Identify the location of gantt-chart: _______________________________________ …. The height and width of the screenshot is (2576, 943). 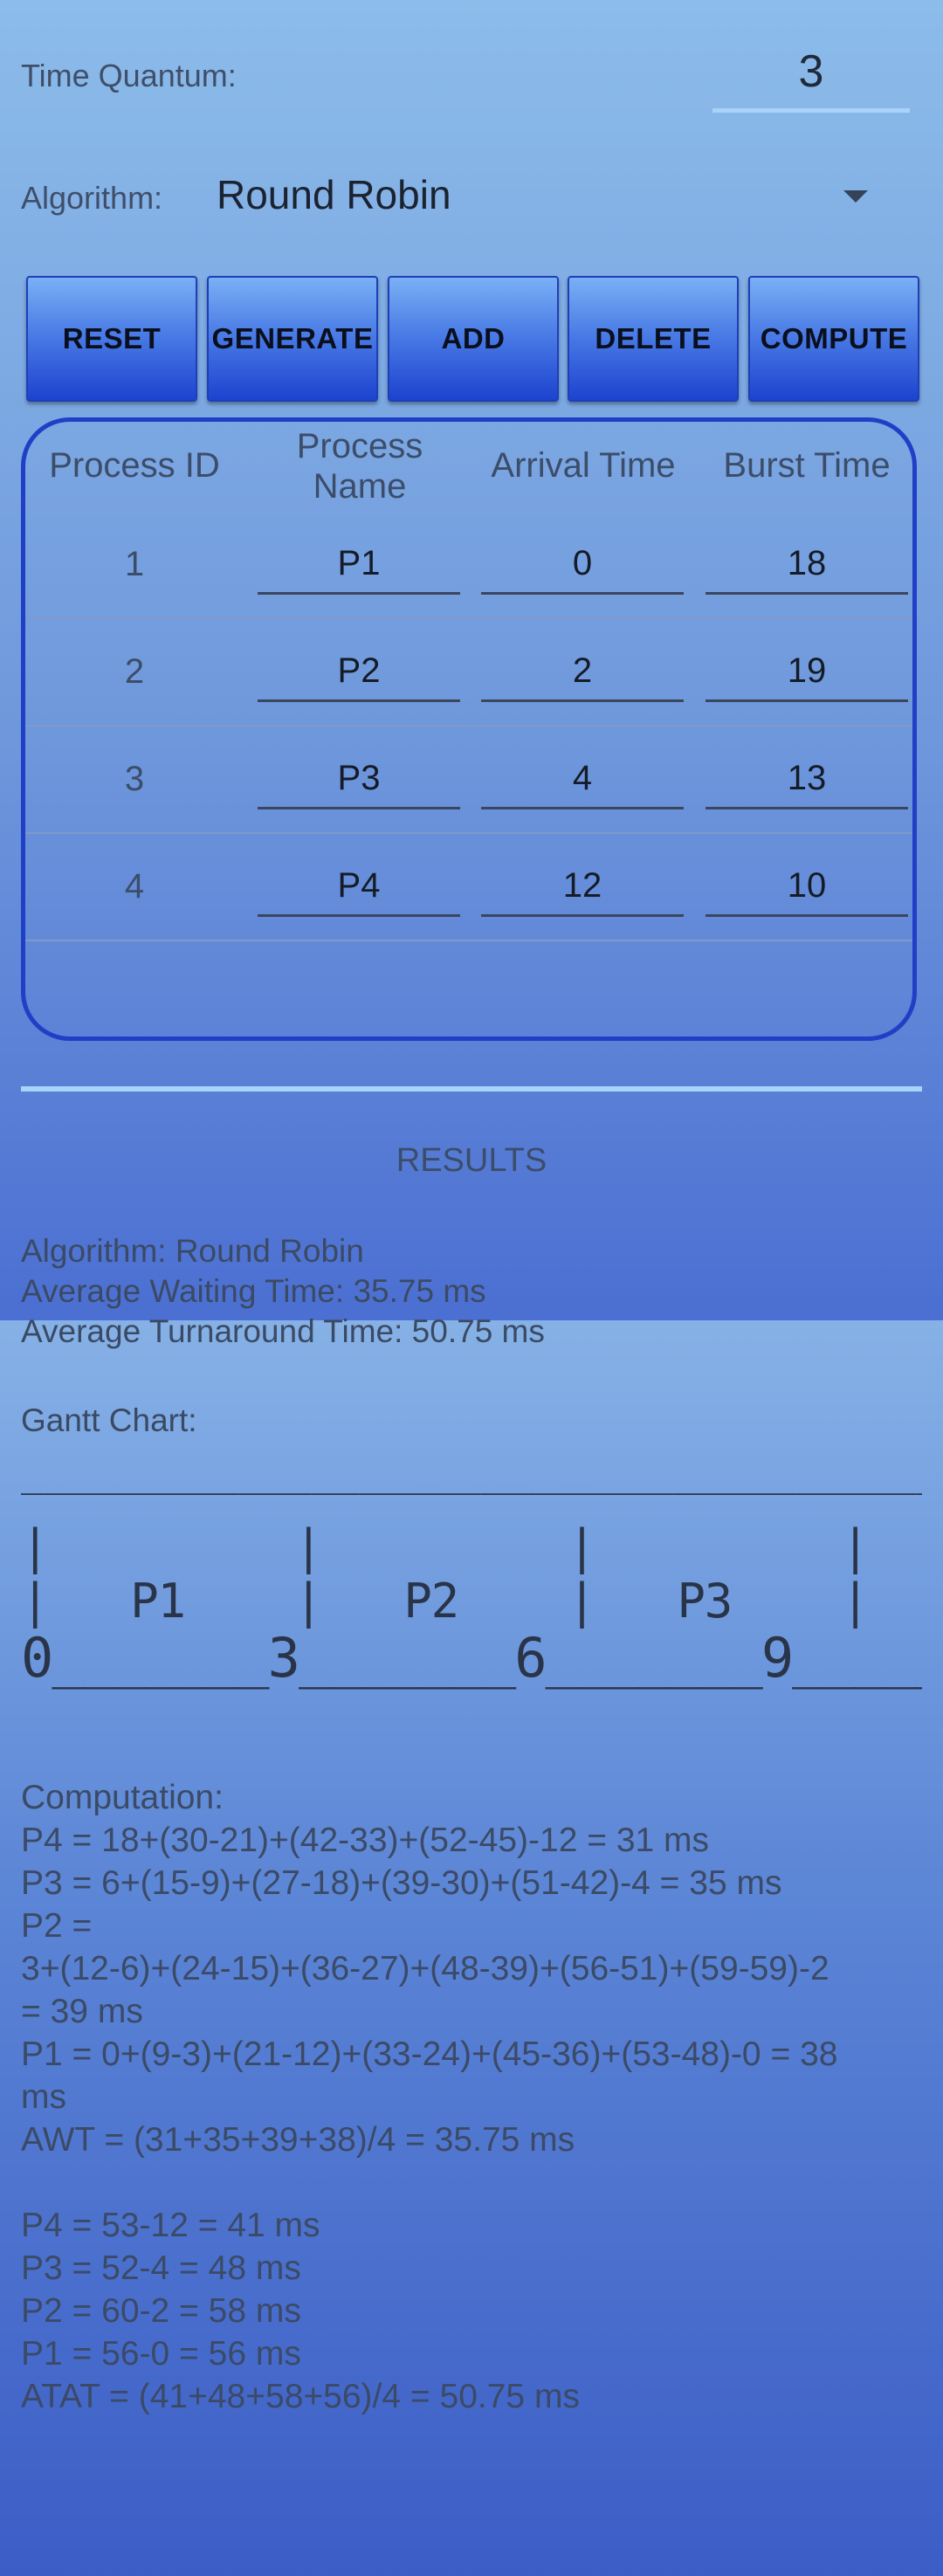
(471, 1572).